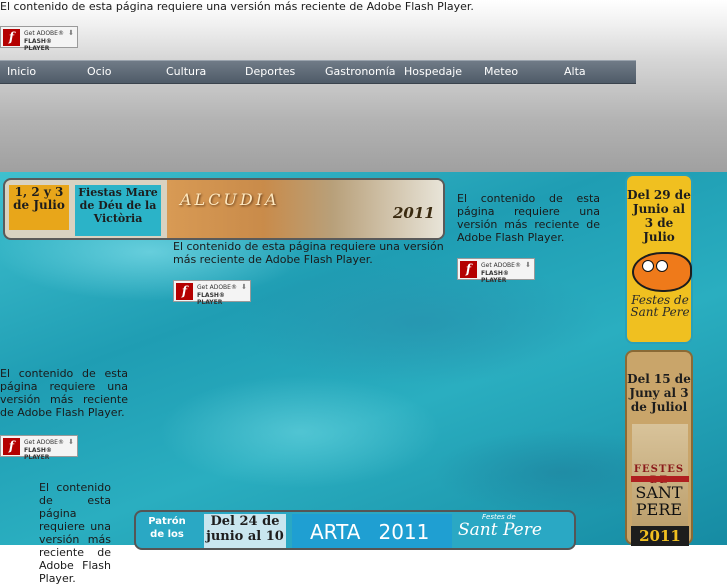  Describe the element at coordinates (230, 199) in the screenshot. I see `alcudia-title: ALCUDIA` at that location.